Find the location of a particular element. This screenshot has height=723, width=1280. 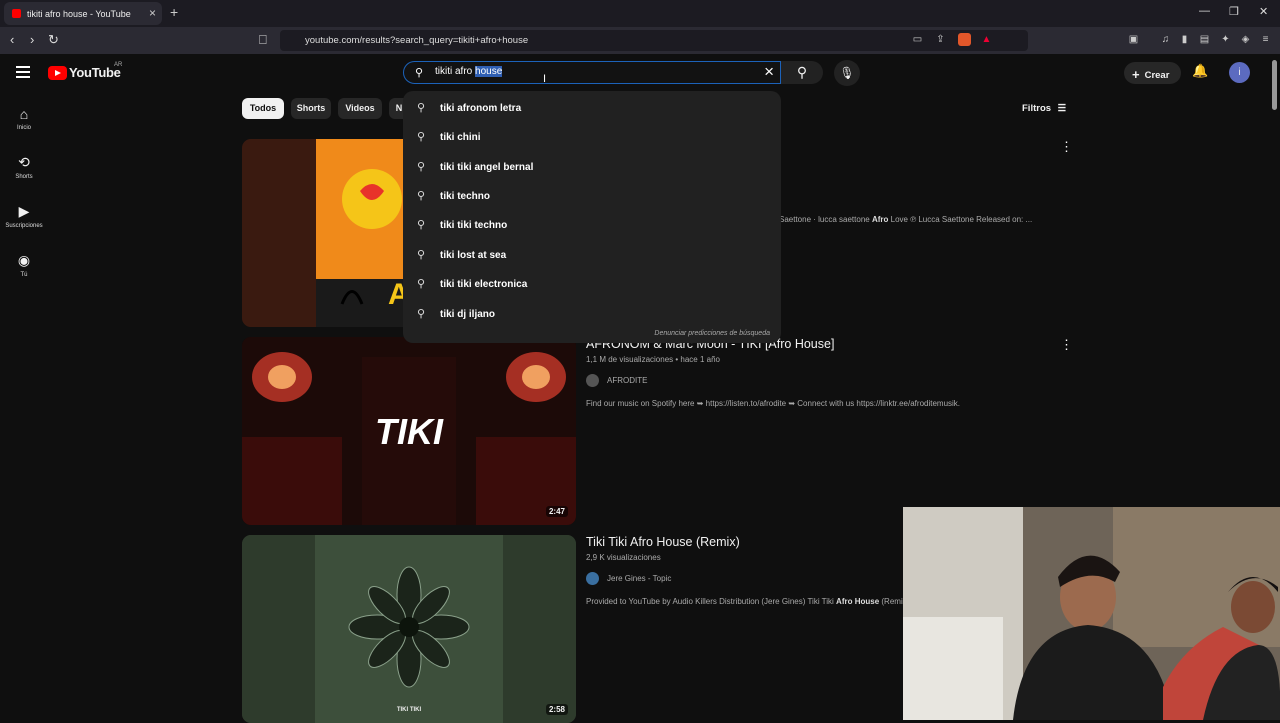

brave-rewards-icon: ▲ is located at coordinates (986, 39).